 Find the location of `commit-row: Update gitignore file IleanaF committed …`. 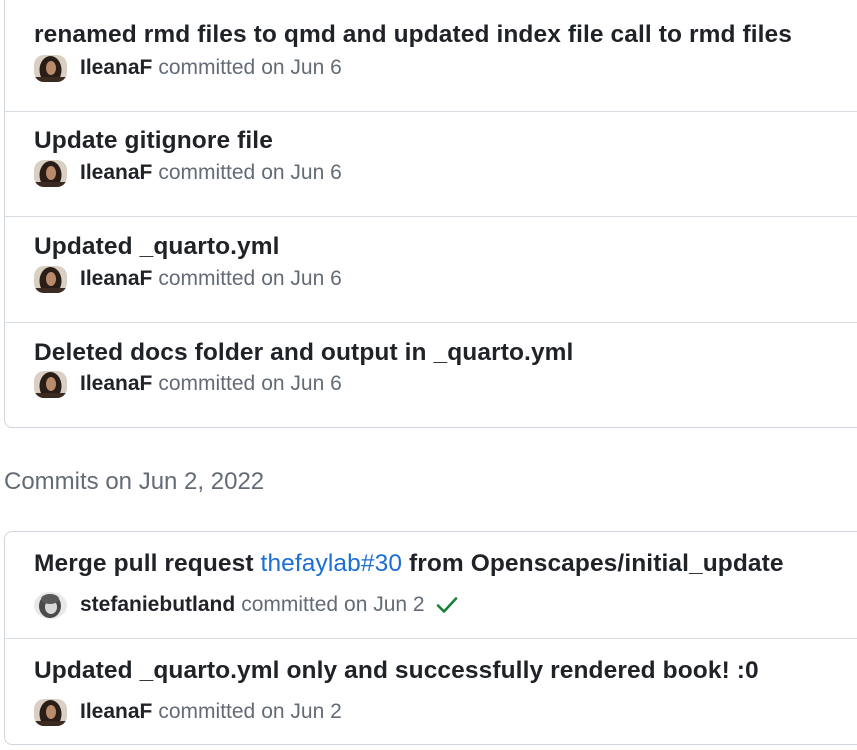

commit-row: Update gitignore file IleanaF committed … is located at coordinates (431, 164).